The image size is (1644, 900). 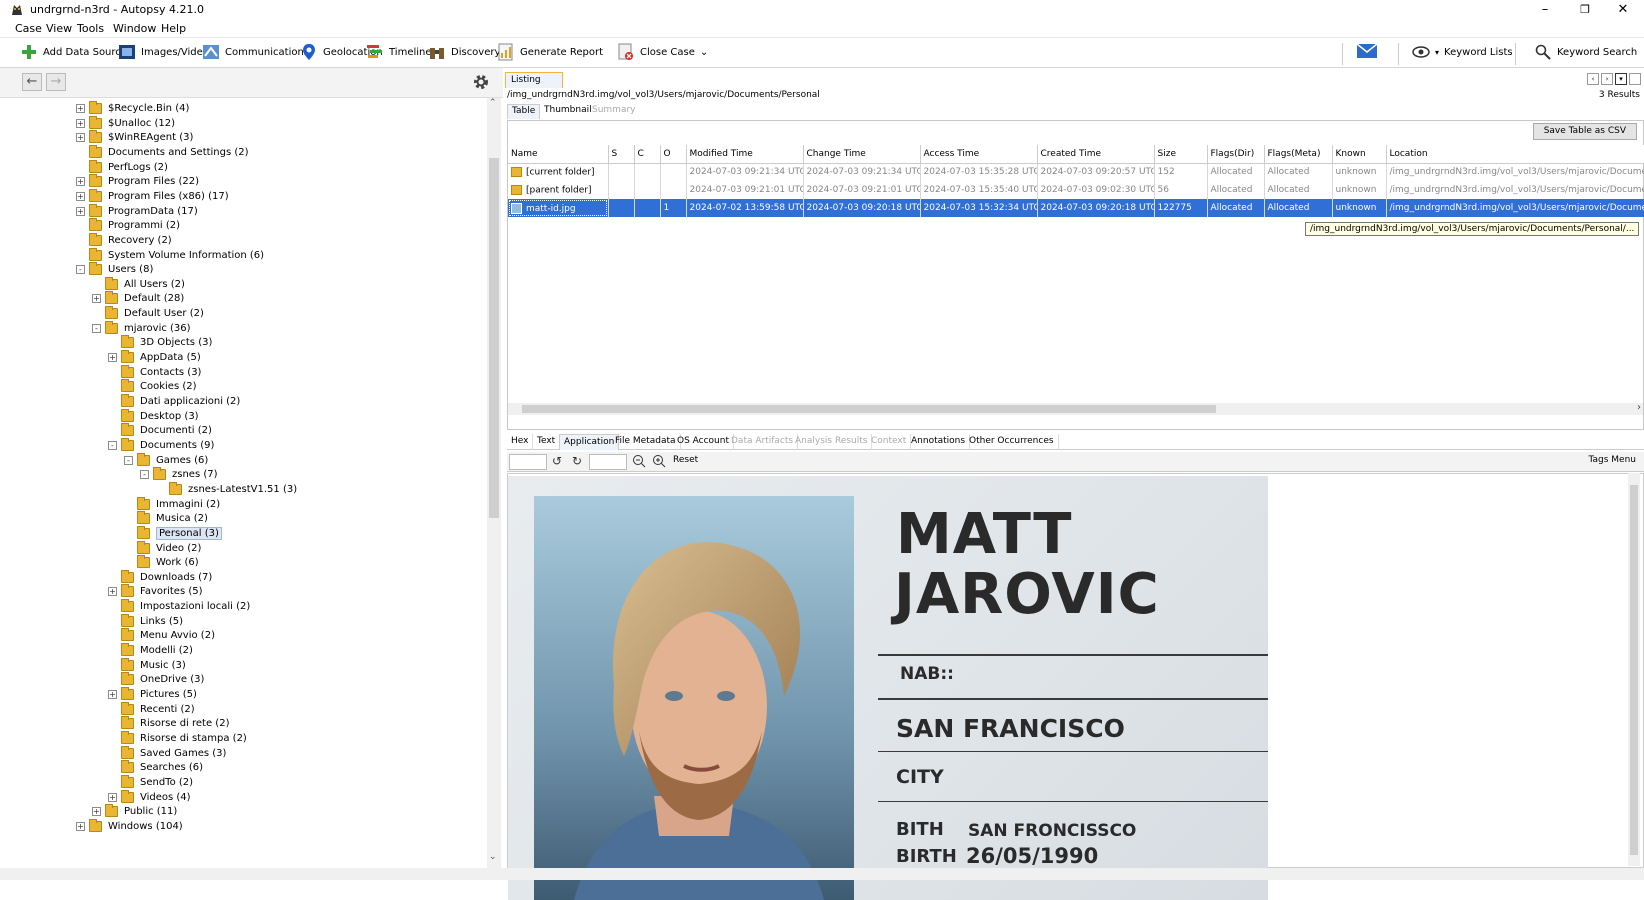 What do you see at coordinates (168, 723) in the screenshot?
I see `tree-node: Risorse di rete (2)` at bounding box center [168, 723].